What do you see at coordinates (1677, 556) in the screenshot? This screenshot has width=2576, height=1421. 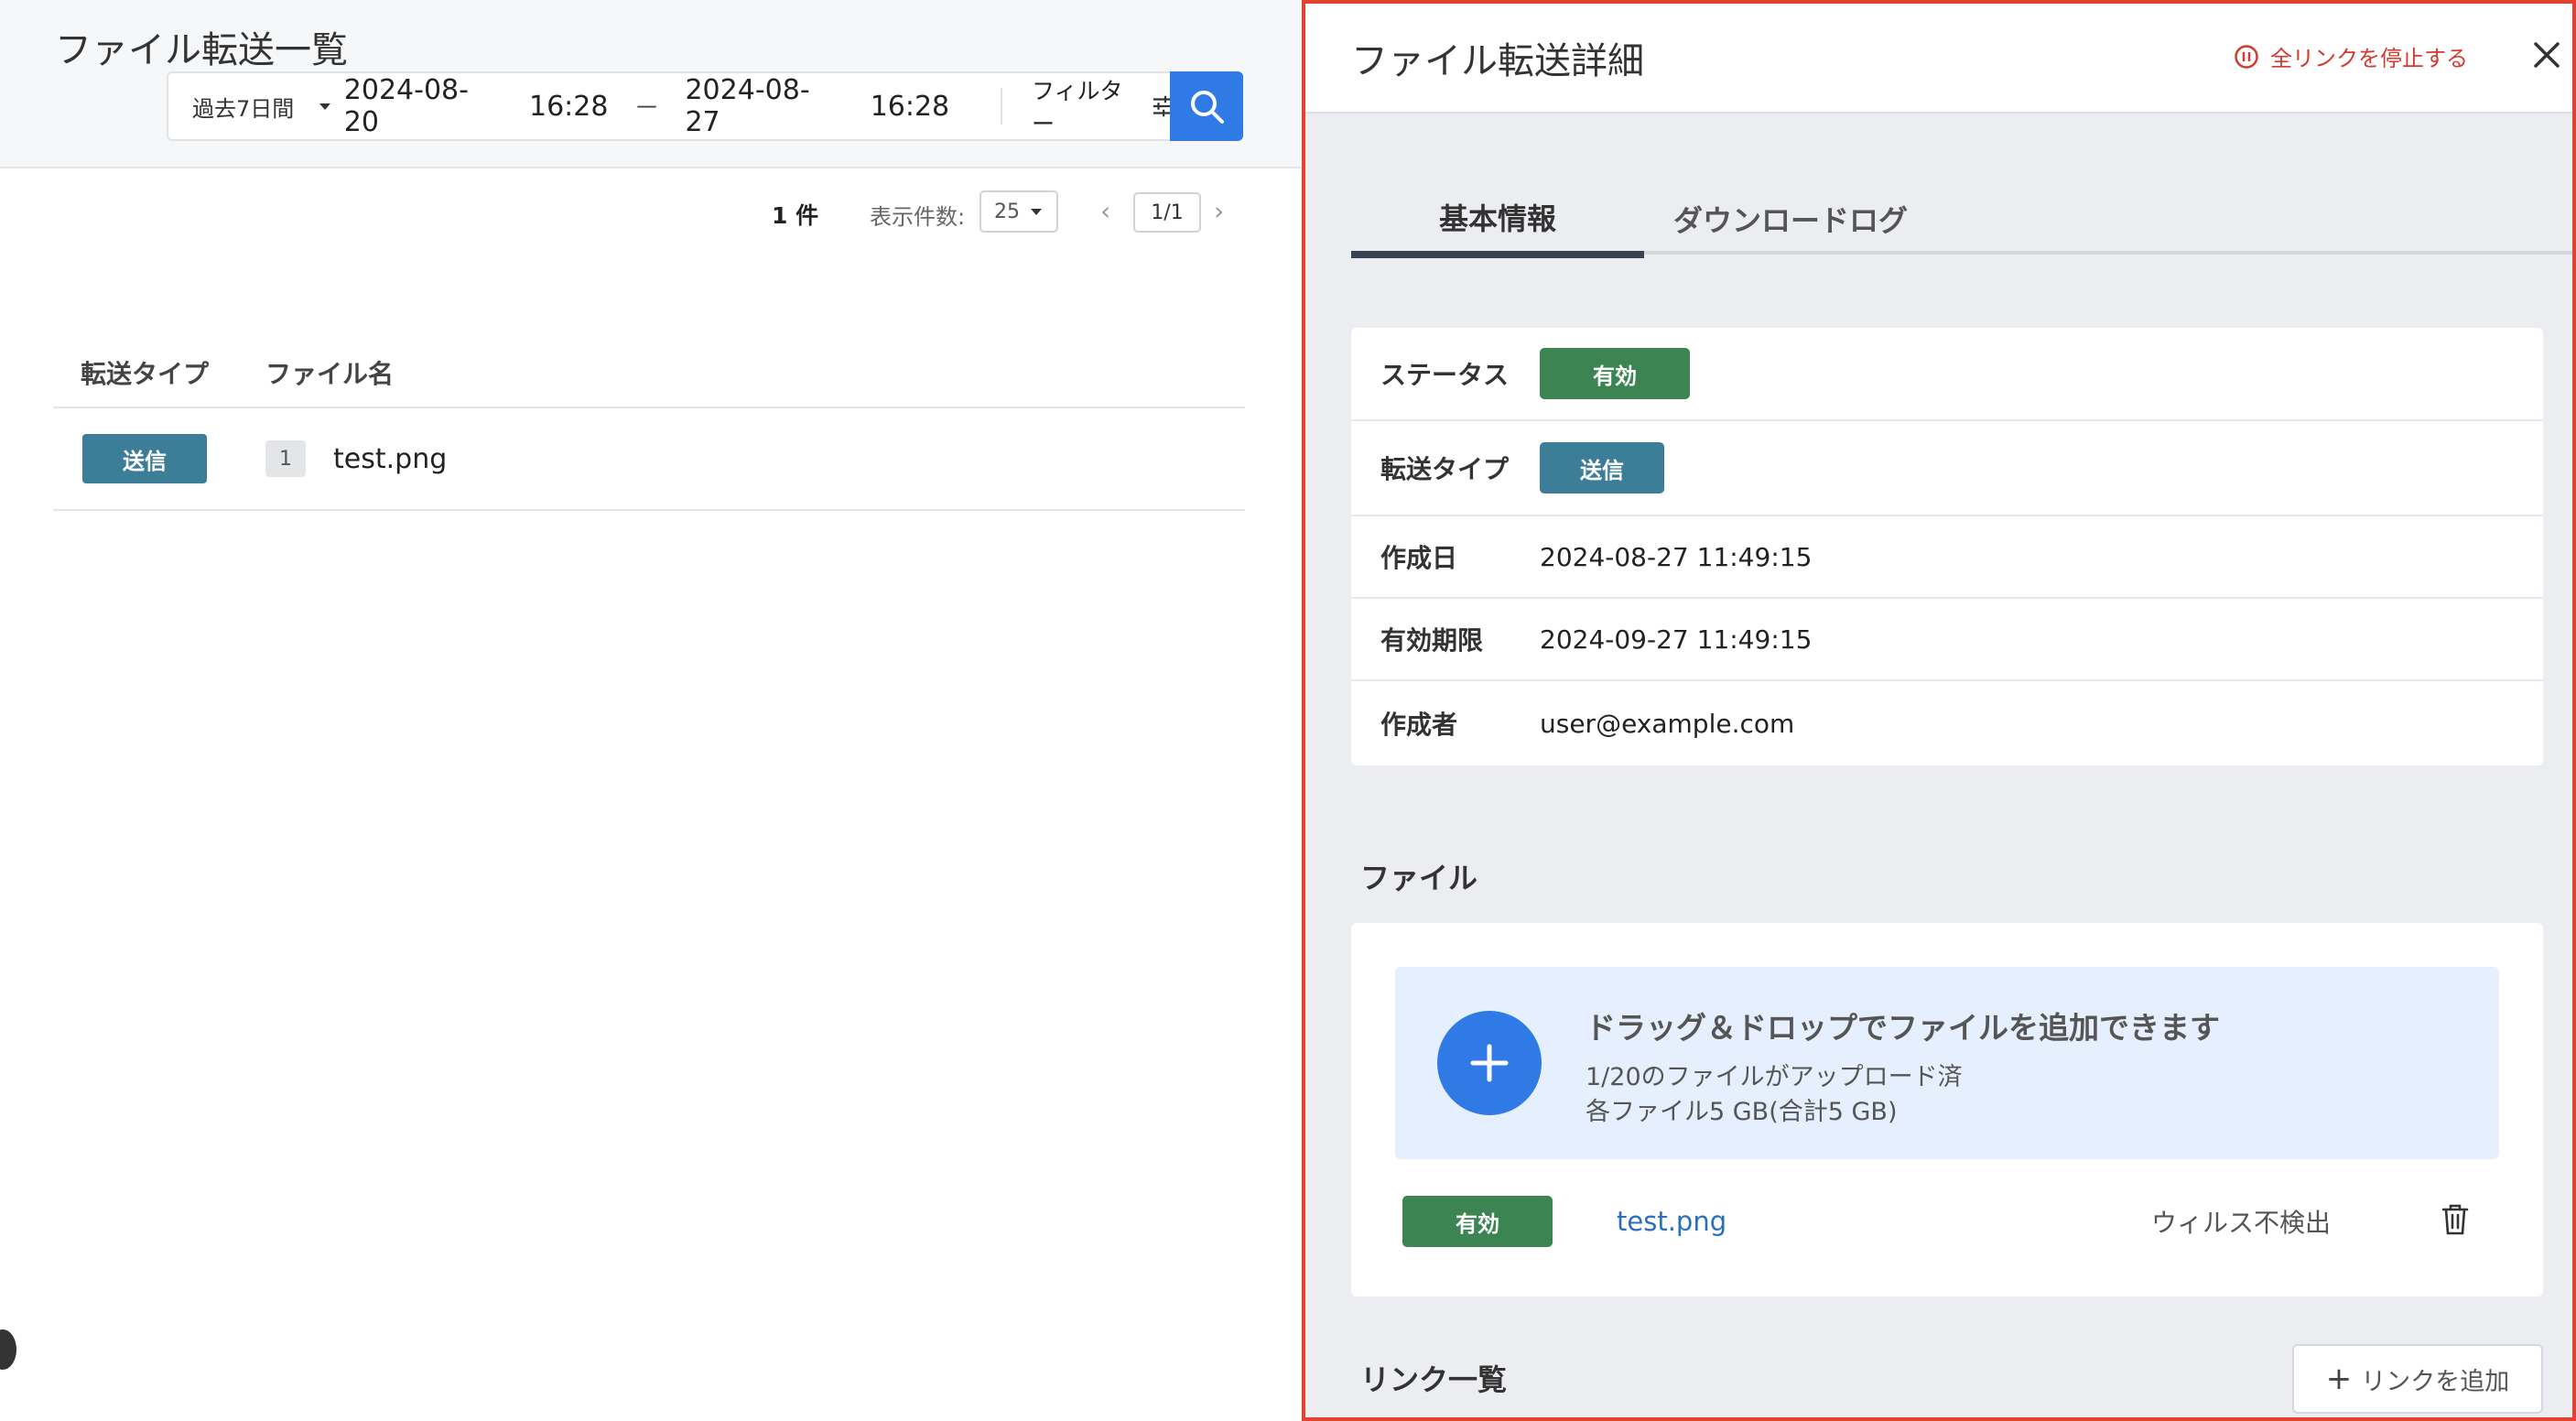 I see `created-value: 2024-08-27 11:49:15` at bounding box center [1677, 556].